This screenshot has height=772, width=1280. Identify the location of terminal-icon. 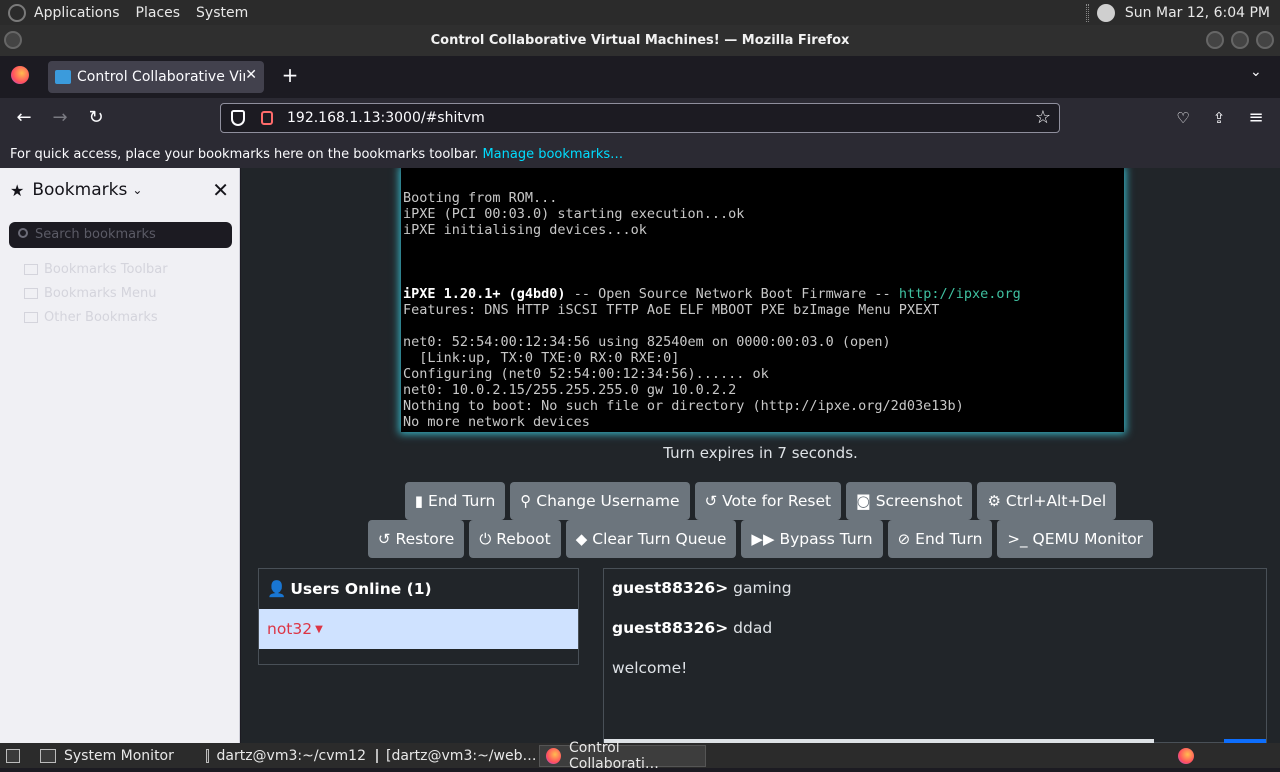
(207, 756).